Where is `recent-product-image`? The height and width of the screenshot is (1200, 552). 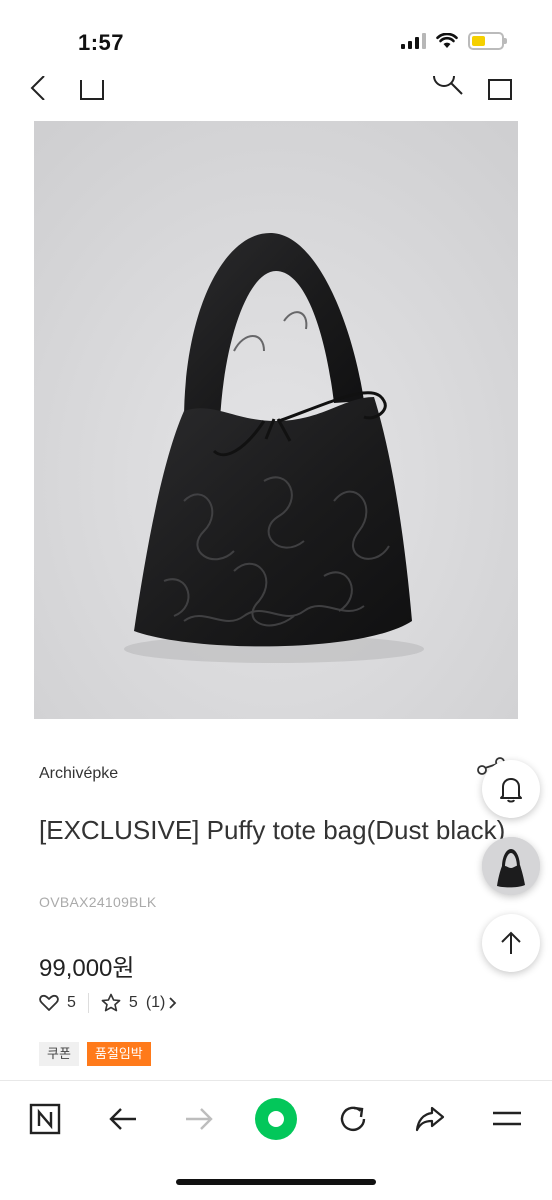
recent-product-image is located at coordinates (511, 866).